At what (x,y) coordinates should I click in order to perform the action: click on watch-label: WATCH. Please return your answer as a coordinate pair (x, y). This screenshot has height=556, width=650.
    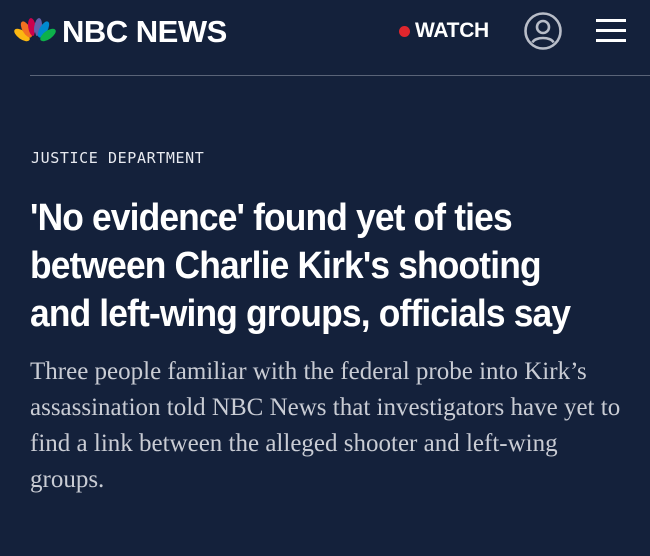
    Looking at the image, I should click on (452, 30).